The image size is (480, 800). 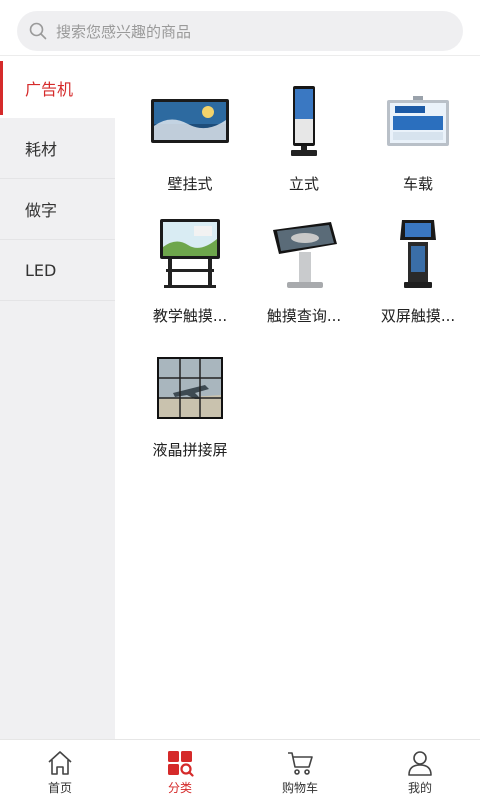 I want to click on sidebar-item-consumables: 耗材, so click(x=57, y=148).